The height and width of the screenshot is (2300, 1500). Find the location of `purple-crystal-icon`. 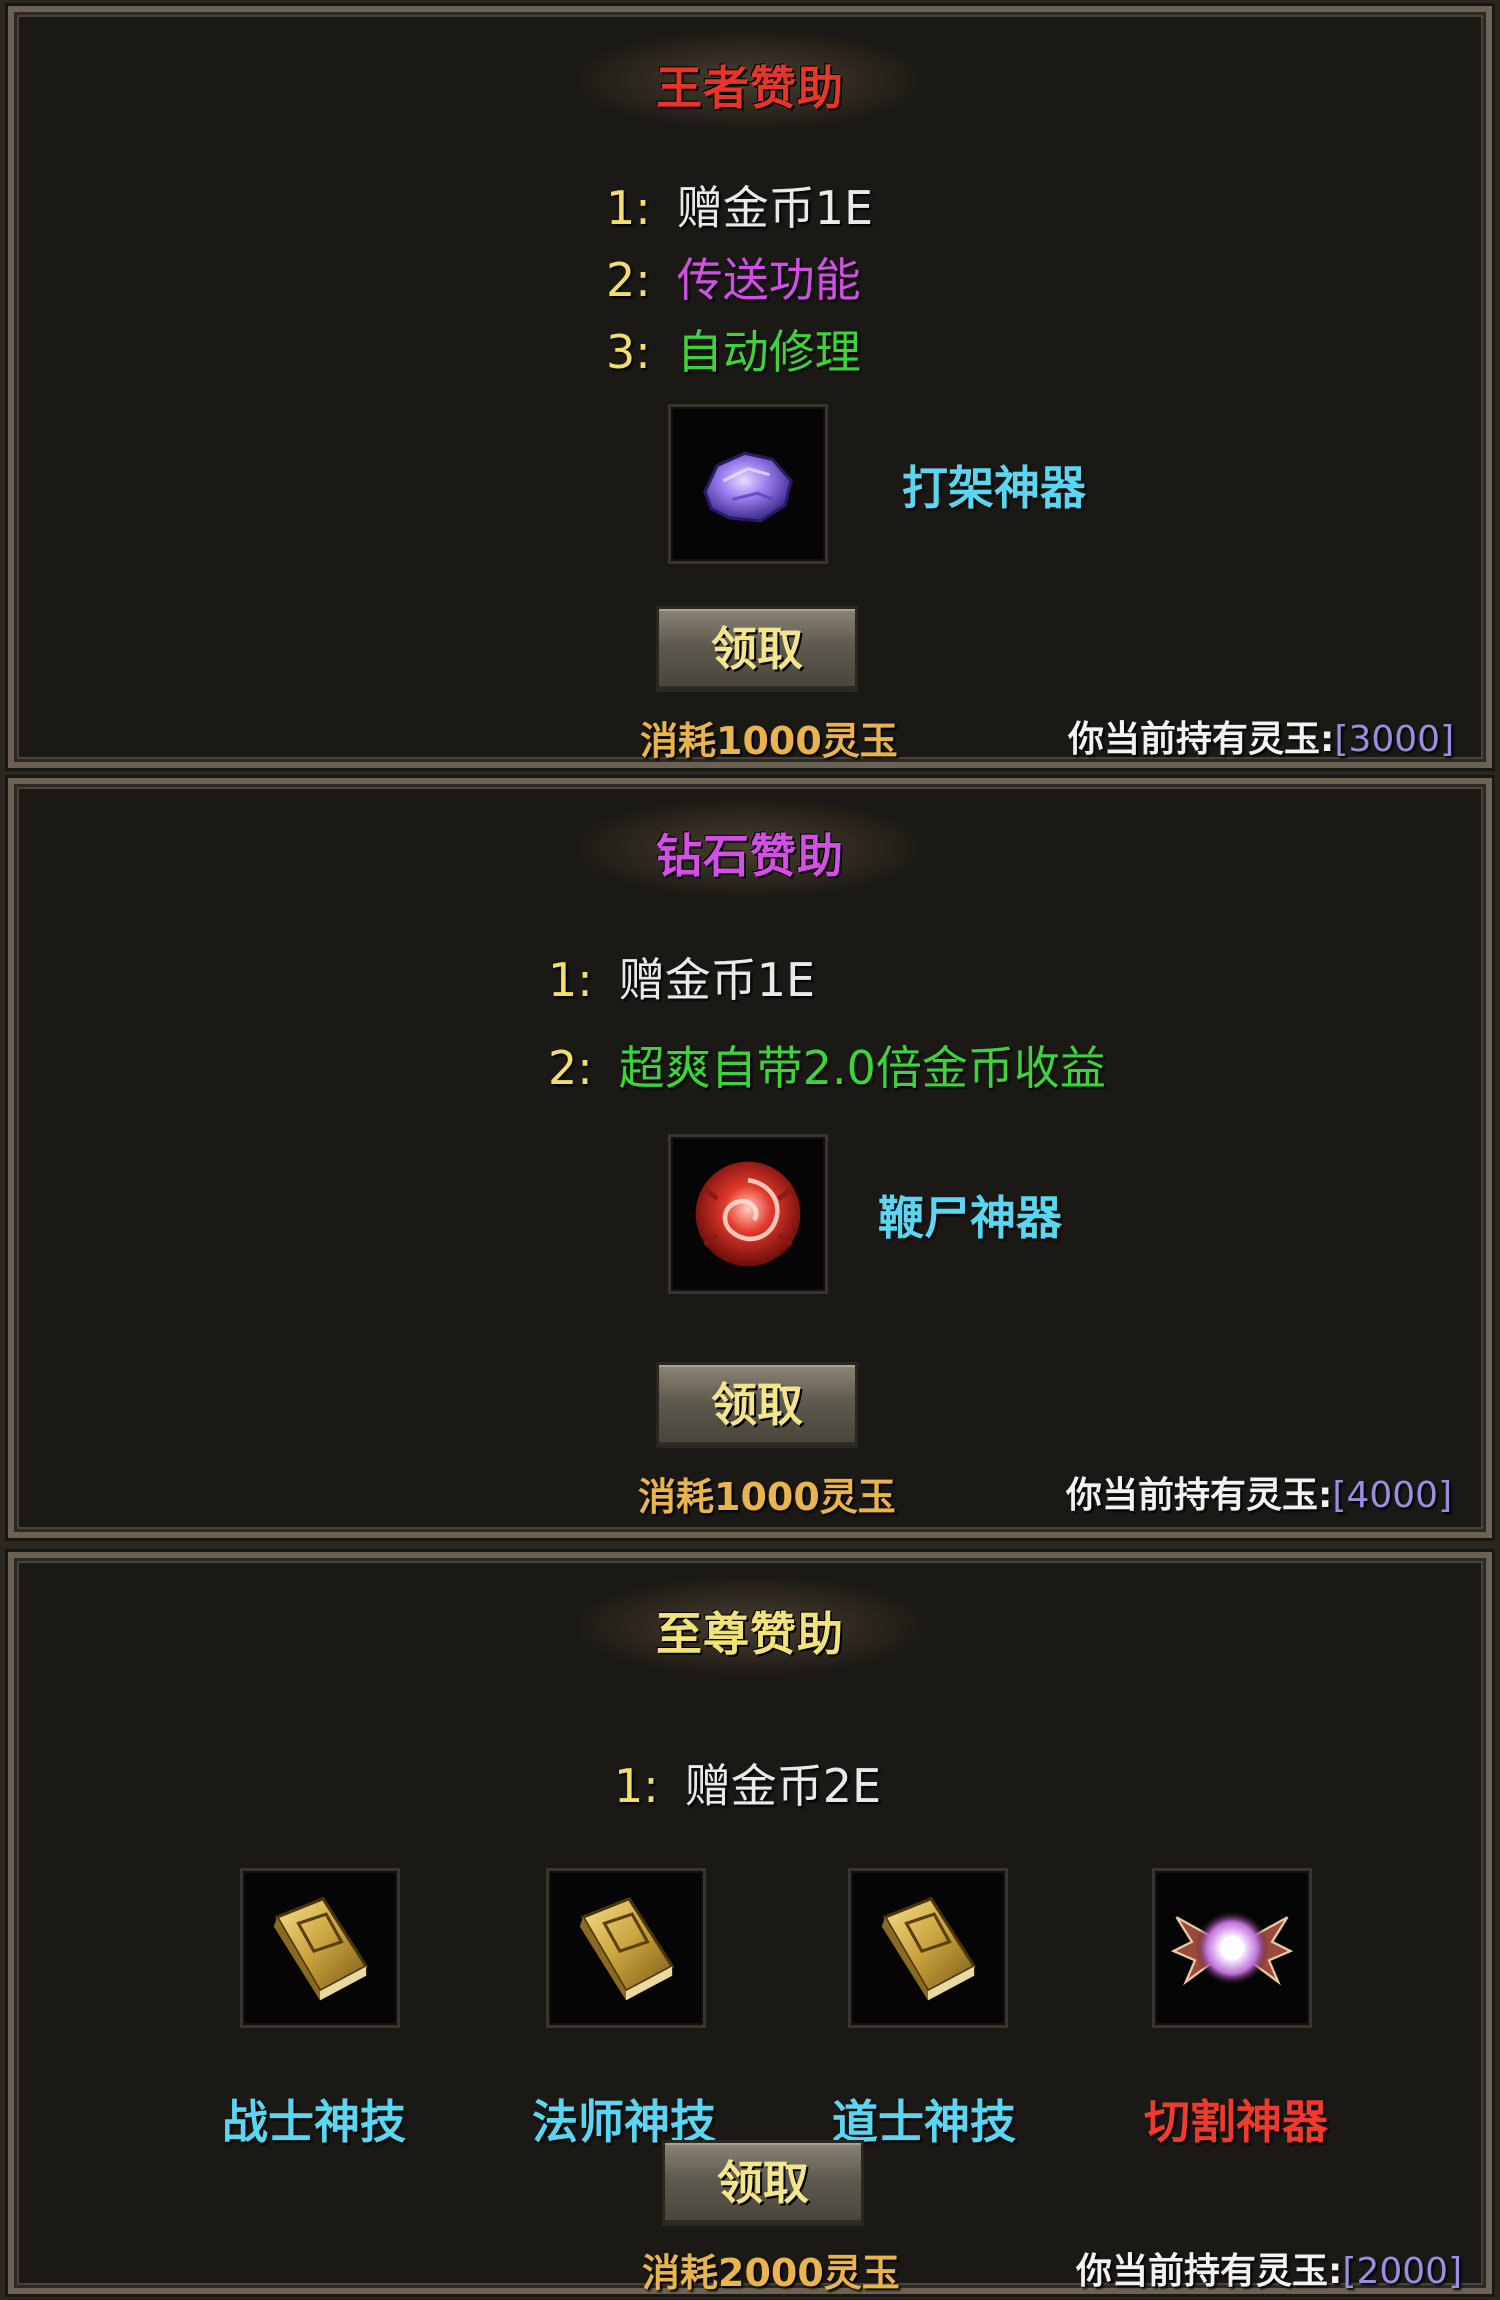

purple-crystal-icon is located at coordinates (748, 487).